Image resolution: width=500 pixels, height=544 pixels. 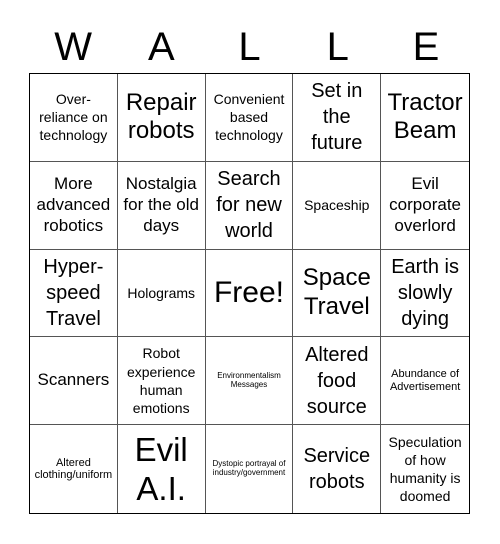 I want to click on bingo-cell-text: More advanced robotics, so click(x=73, y=204).